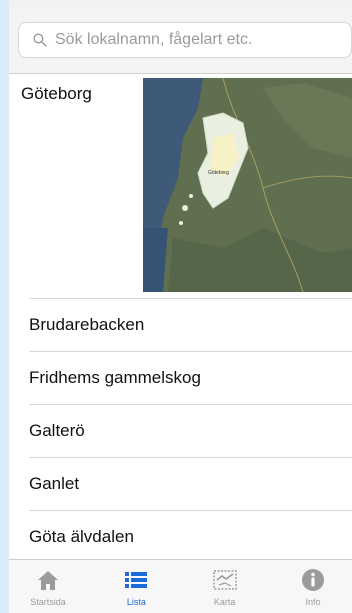 The image size is (352, 613). Describe the element at coordinates (154, 39) in the screenshot. I see `search-placeholder: Sök lokalnamn, fågelart etc.` at that location.